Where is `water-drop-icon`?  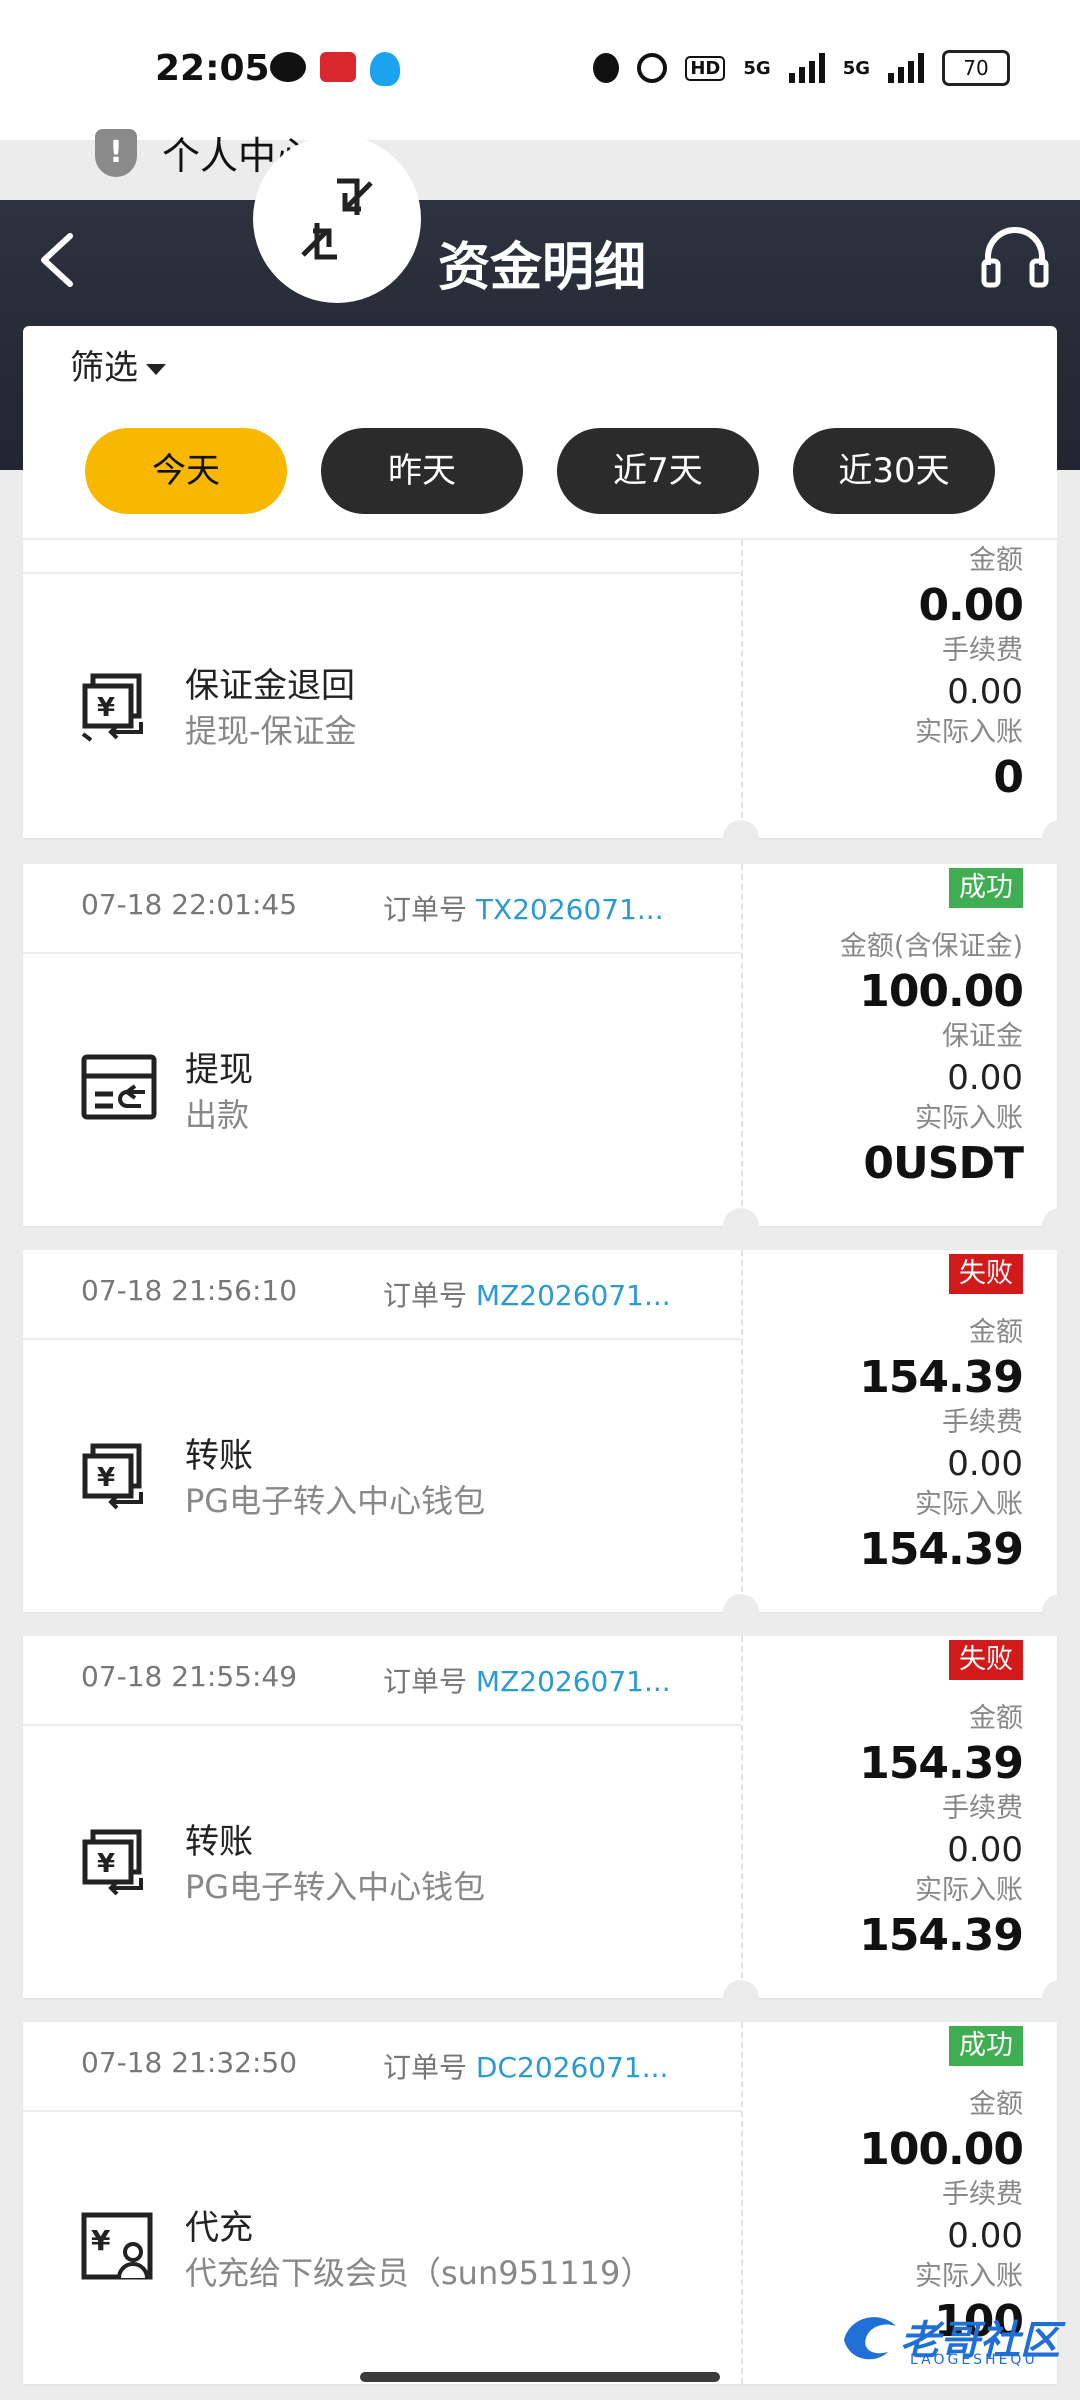 water-drop-icon is located at coordinates (606, 68).